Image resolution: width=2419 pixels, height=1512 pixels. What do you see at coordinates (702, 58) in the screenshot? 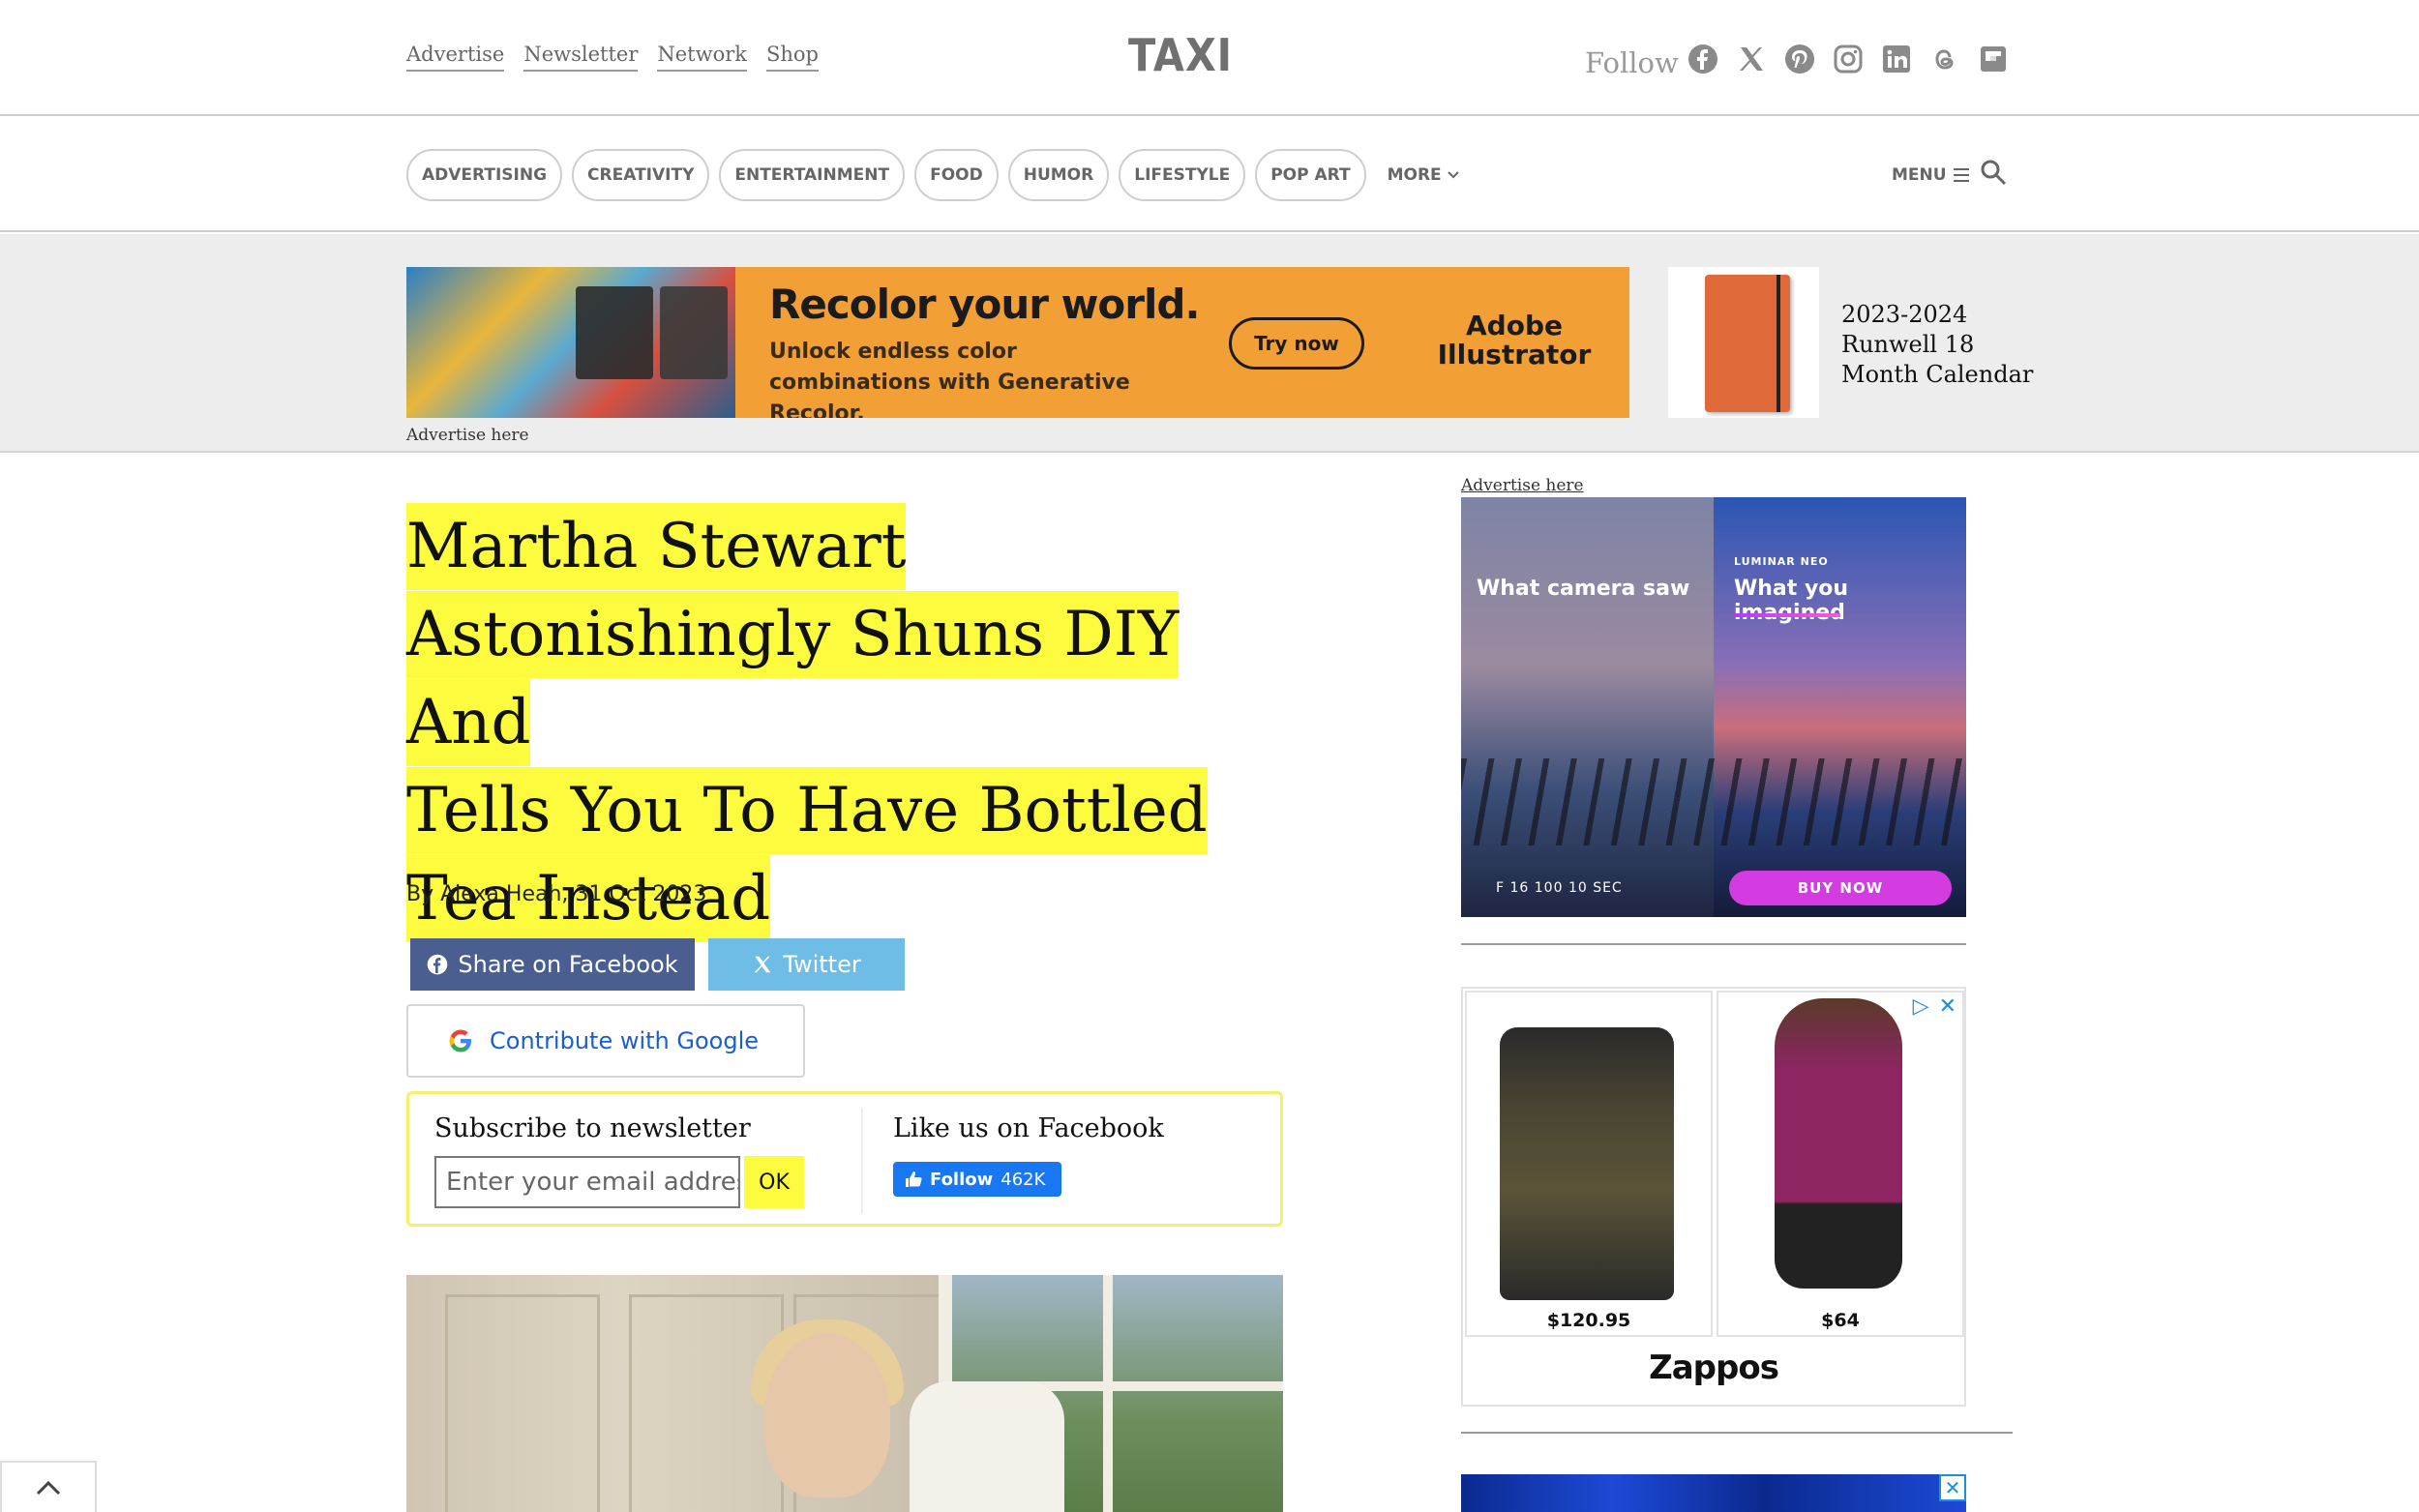
I see `top-link-network: Network` at bounding box center [702, 58].